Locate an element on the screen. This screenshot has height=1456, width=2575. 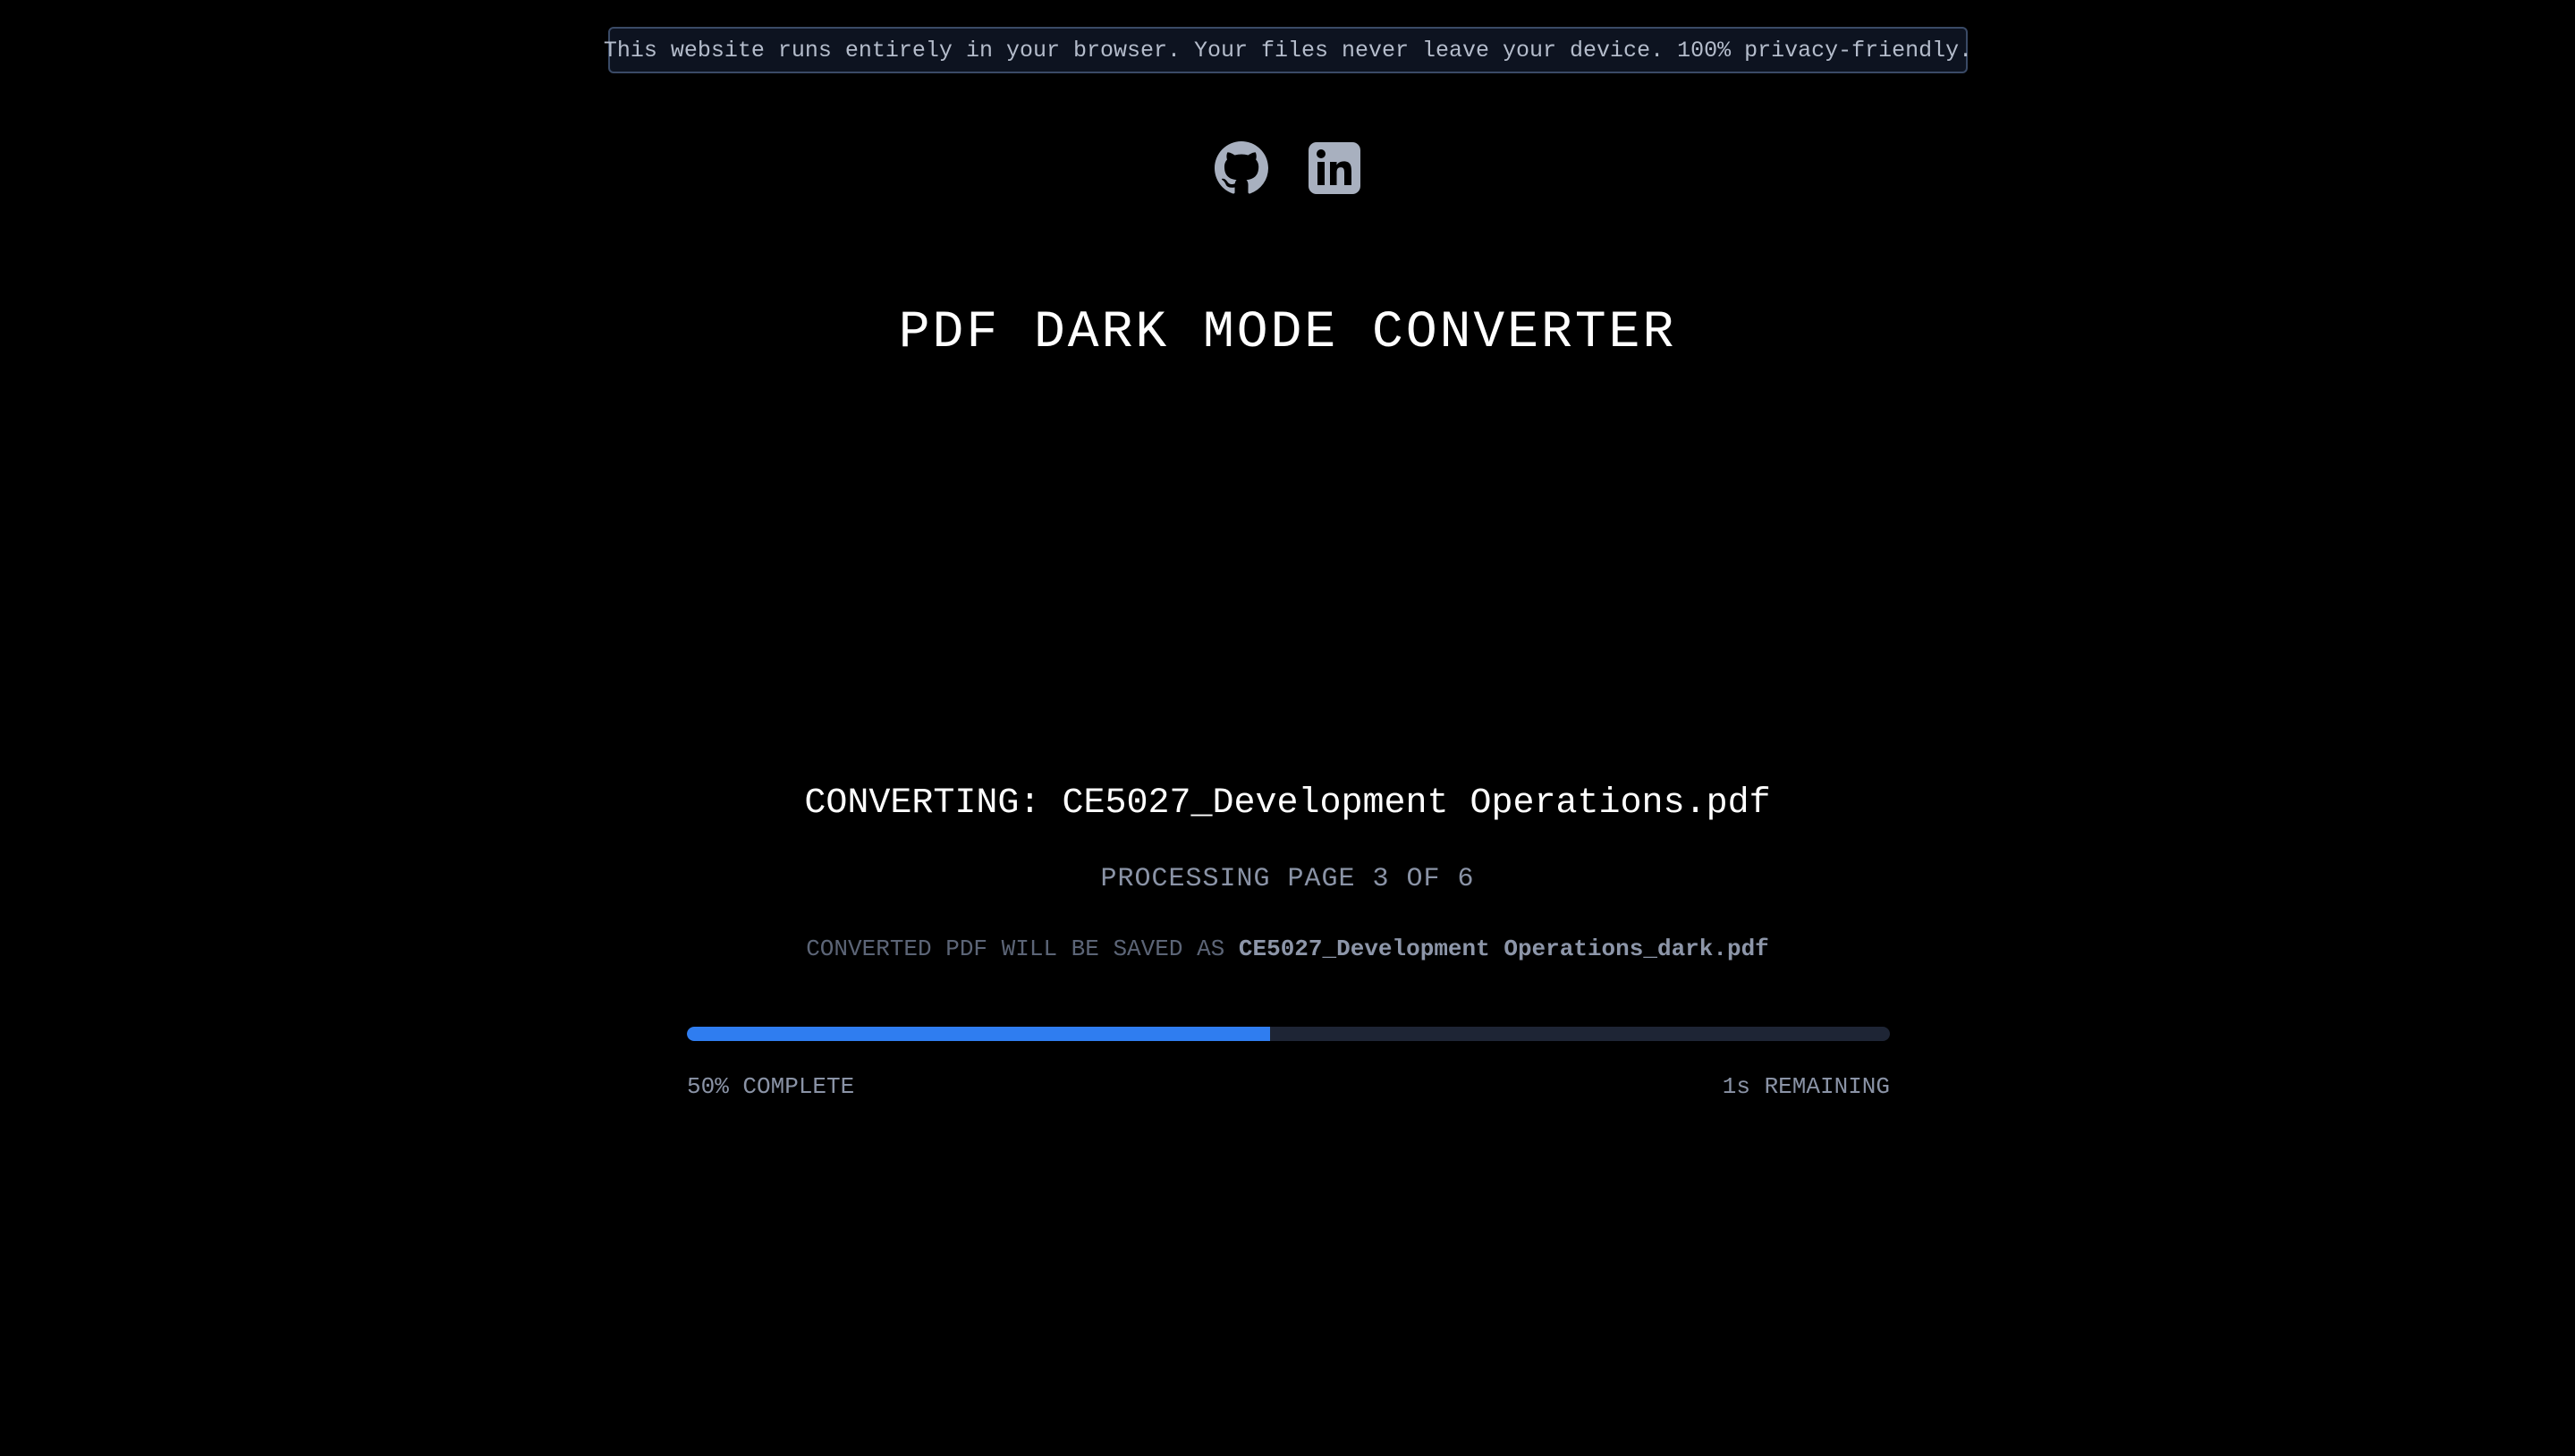
linkedin-link is located at coordinates (1335, 168).